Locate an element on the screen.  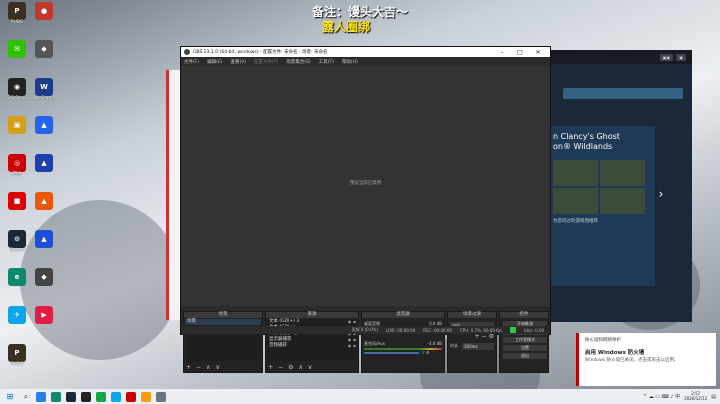
duration-input: 300ms is located at coordinates (478, 346).